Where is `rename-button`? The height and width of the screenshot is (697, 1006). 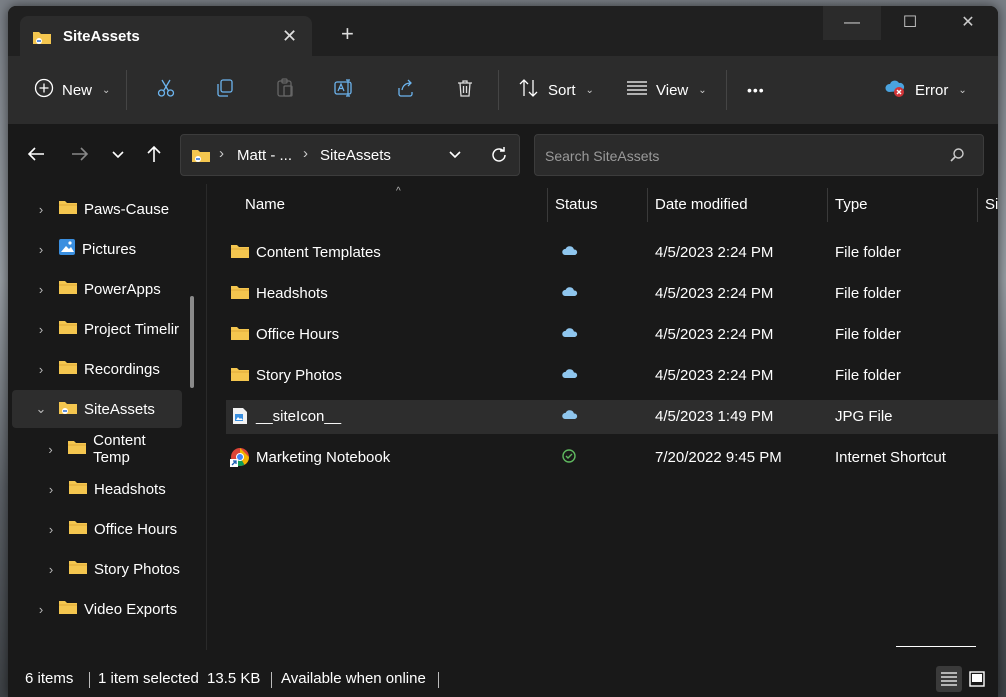
rename-button is located at coordinates (345, 90).